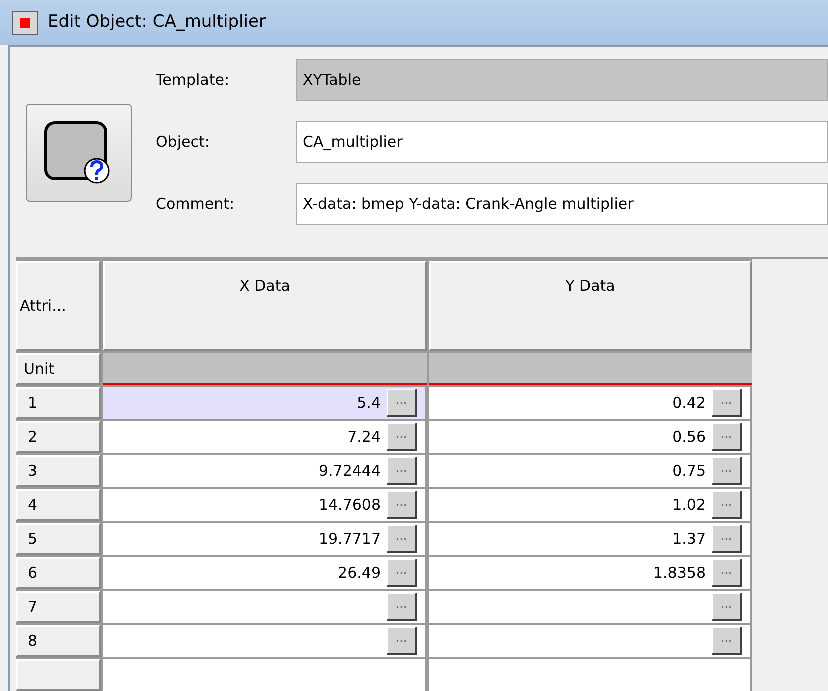 The width and height of the screenshot is (828, 691). Describe the element at coordinates (562, 142) in the screenshot. I see `input-field: CA_multiplier` at that location.